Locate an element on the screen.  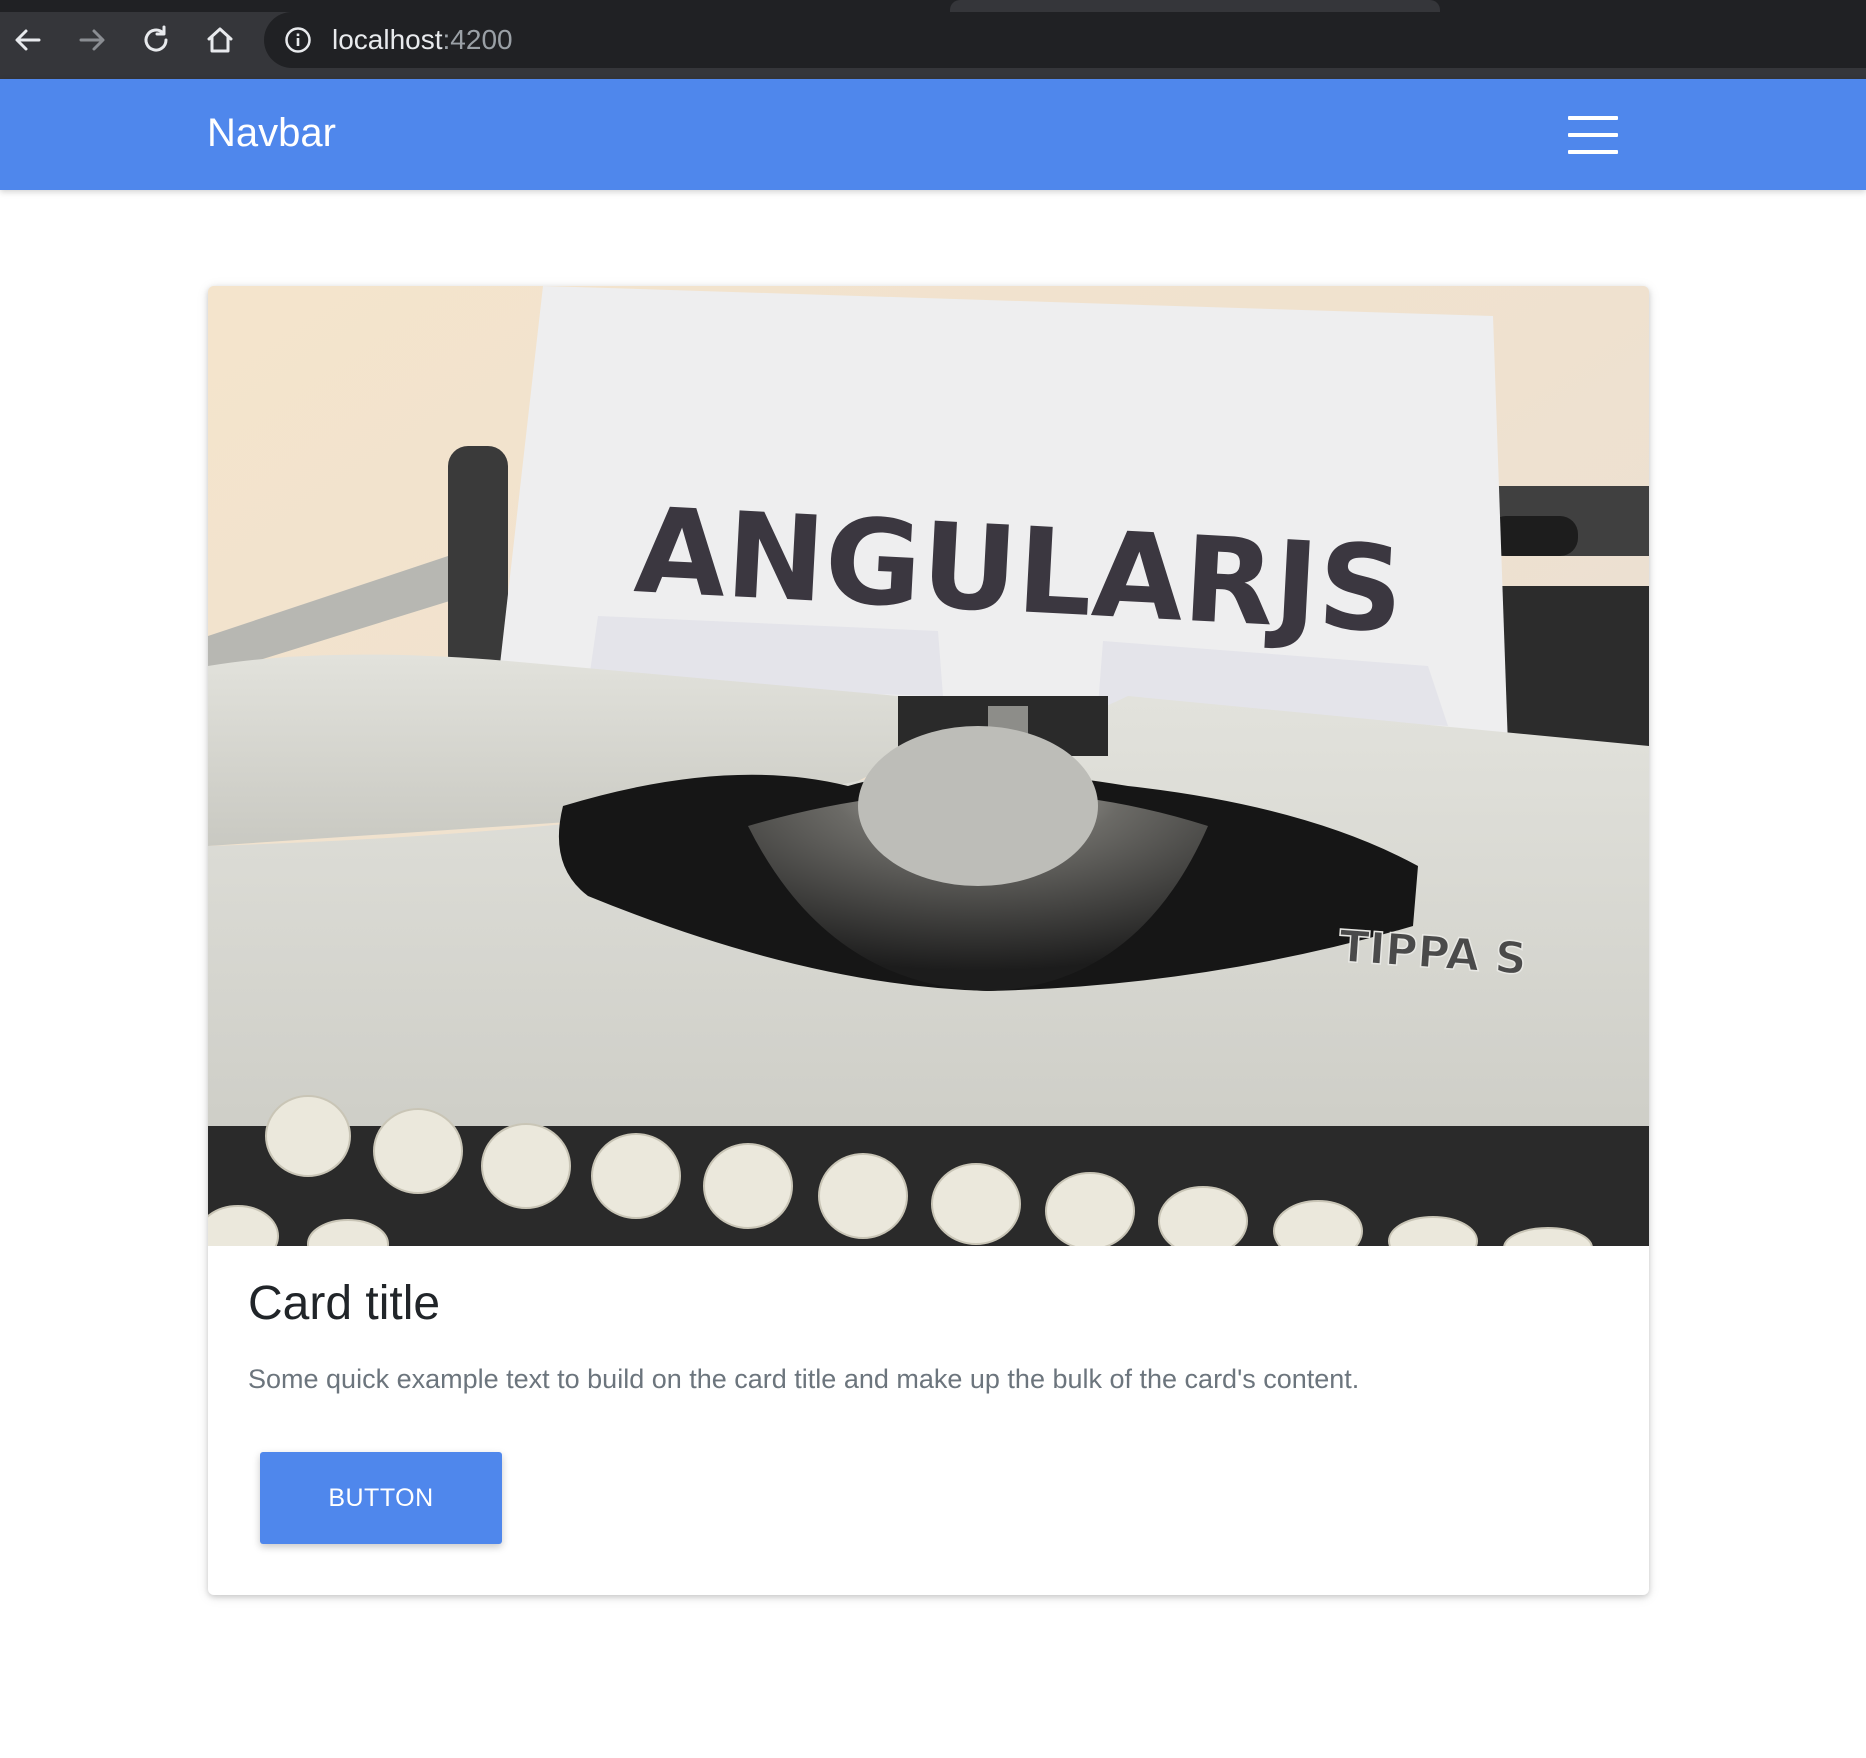
back-arrow-icon is located at coordinates (28, 40).